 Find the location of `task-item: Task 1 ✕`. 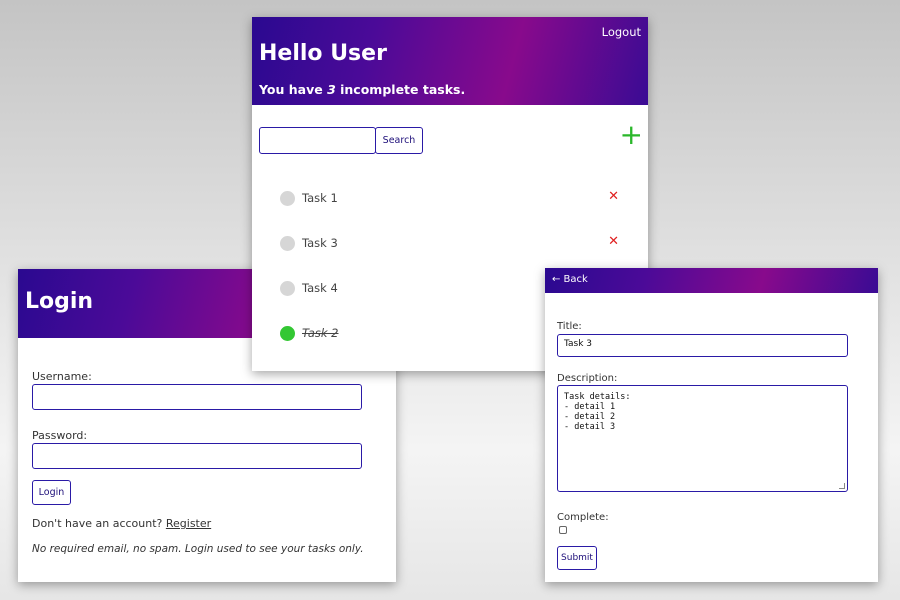

task-item: Task 1 ✕ is located at coordinates (452, 198).